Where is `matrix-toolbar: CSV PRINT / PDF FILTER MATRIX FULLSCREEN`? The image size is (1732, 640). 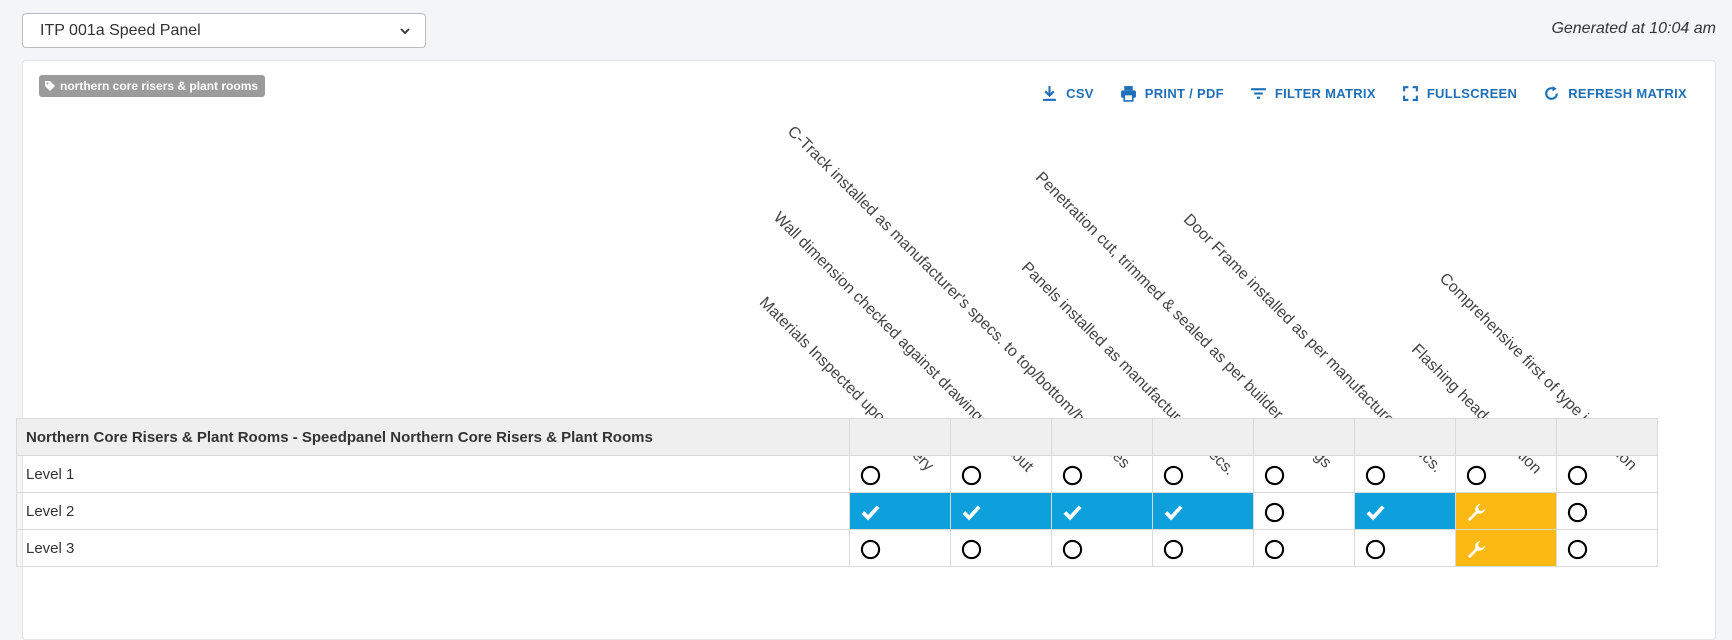
matrix-toolbar: CSV PRINT / PDF FILTER MATRIX FULLSCREEN is located at coordinates (1364, 93).